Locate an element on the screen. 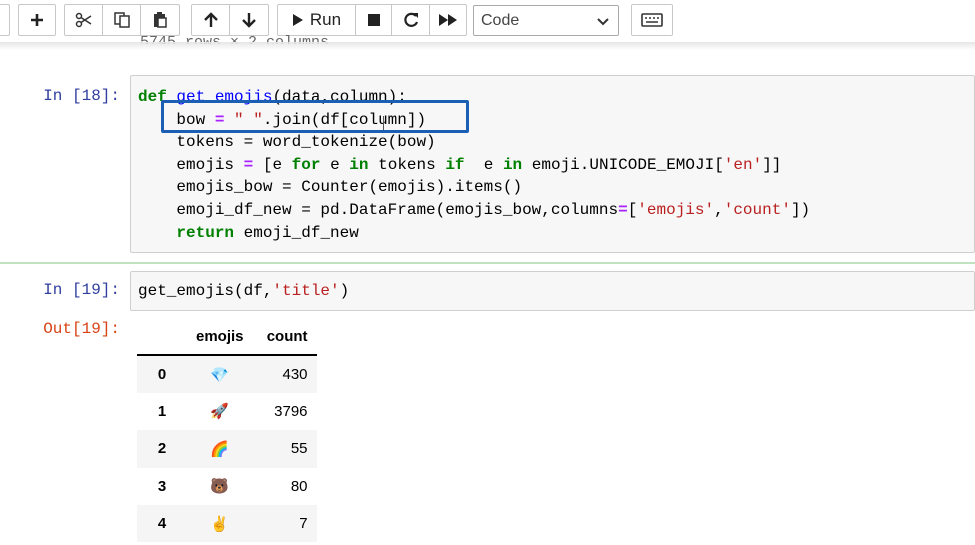 This screenshot has width=975, height=545. code-token: get_emojis is located at coordinates (186, 291).